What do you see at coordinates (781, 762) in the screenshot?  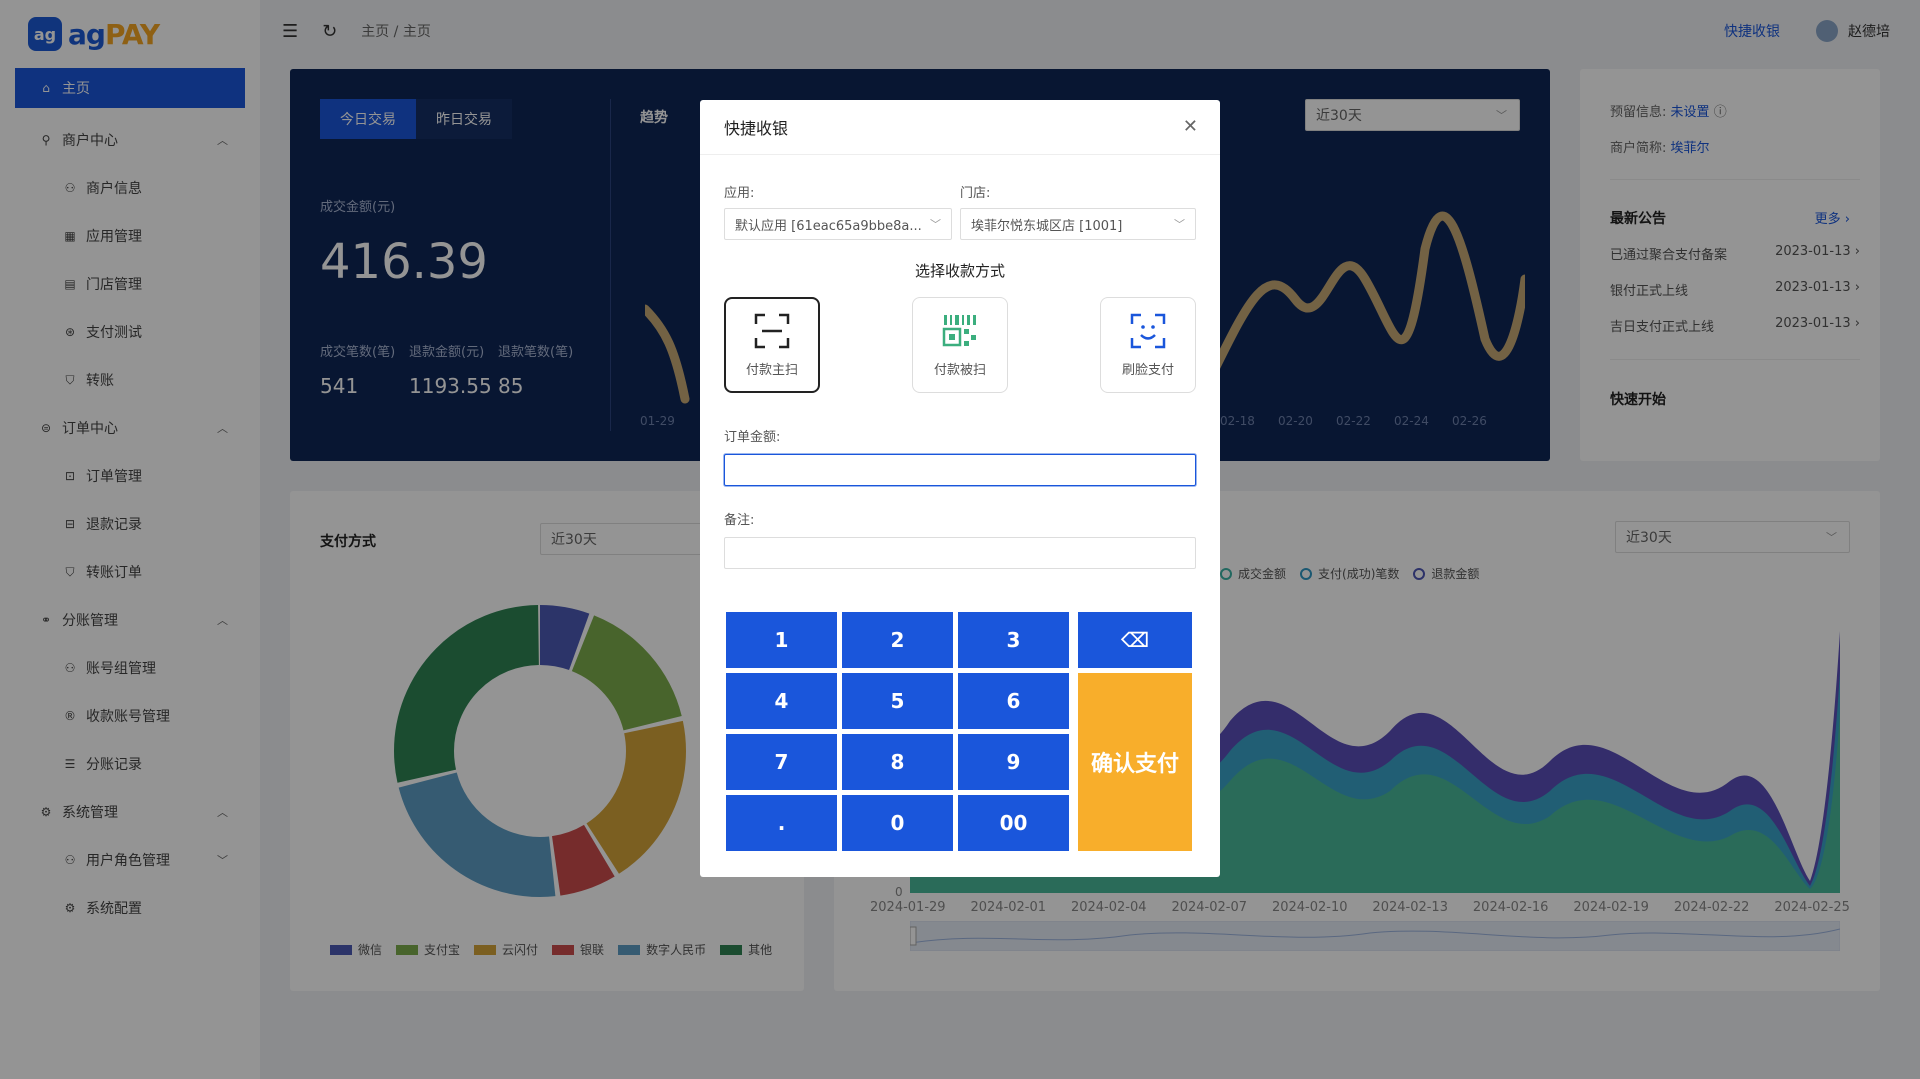 I see `key-7: 7` at bounding box center [781, 762].